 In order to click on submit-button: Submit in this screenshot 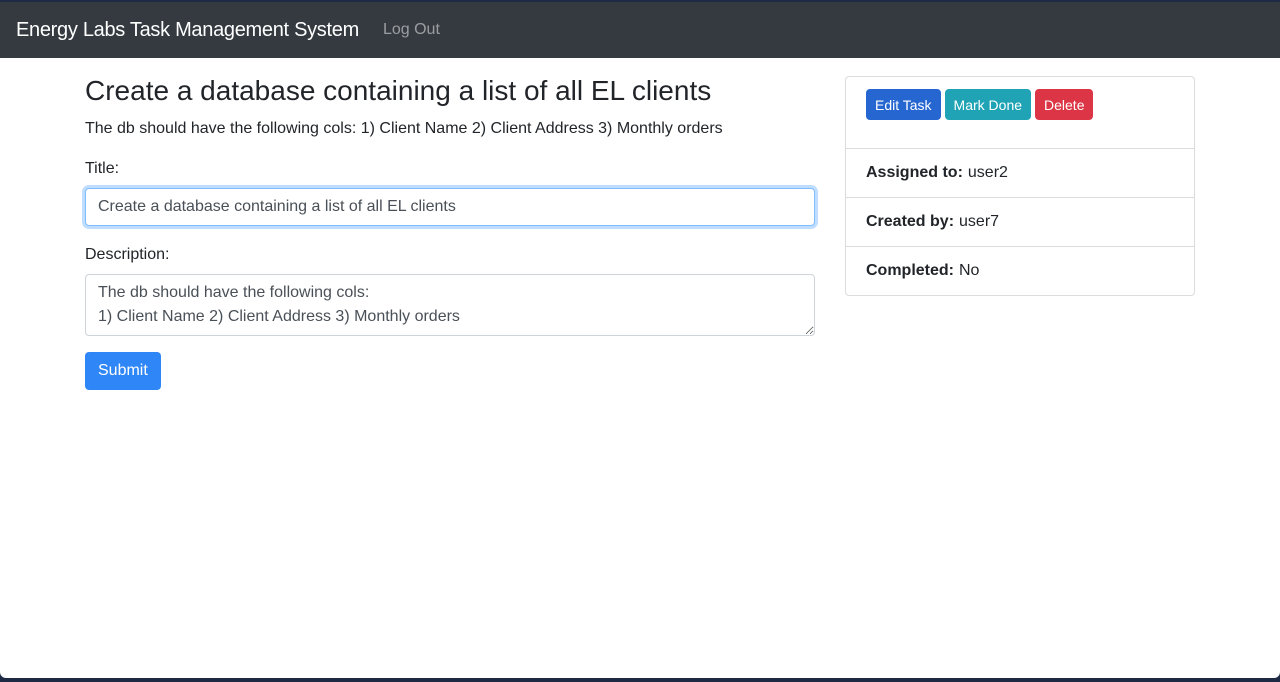, I will do `click(123, 371)`.